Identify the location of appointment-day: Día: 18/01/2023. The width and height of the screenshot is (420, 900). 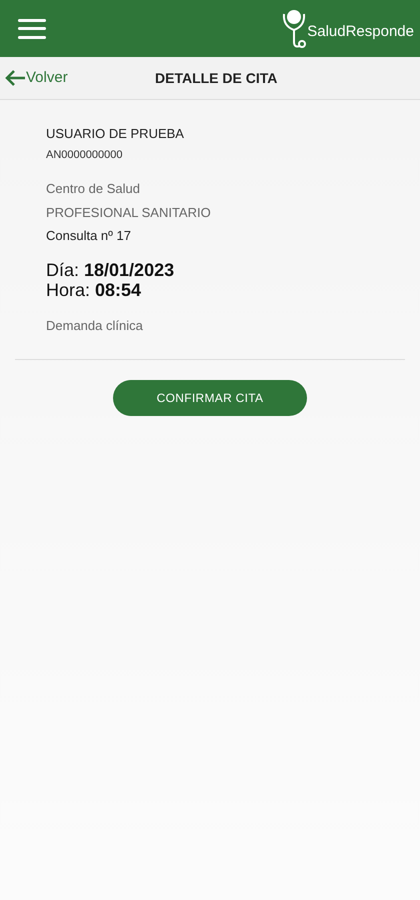
(233, 270).